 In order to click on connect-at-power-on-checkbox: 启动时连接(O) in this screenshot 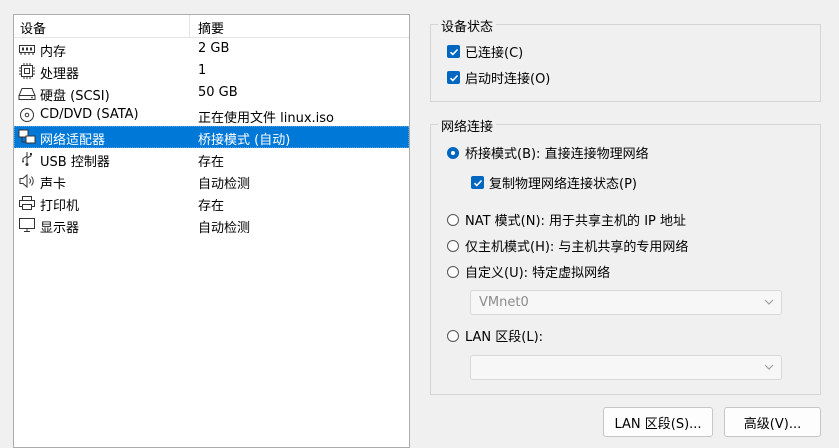, I will do `click(498, 77)`.